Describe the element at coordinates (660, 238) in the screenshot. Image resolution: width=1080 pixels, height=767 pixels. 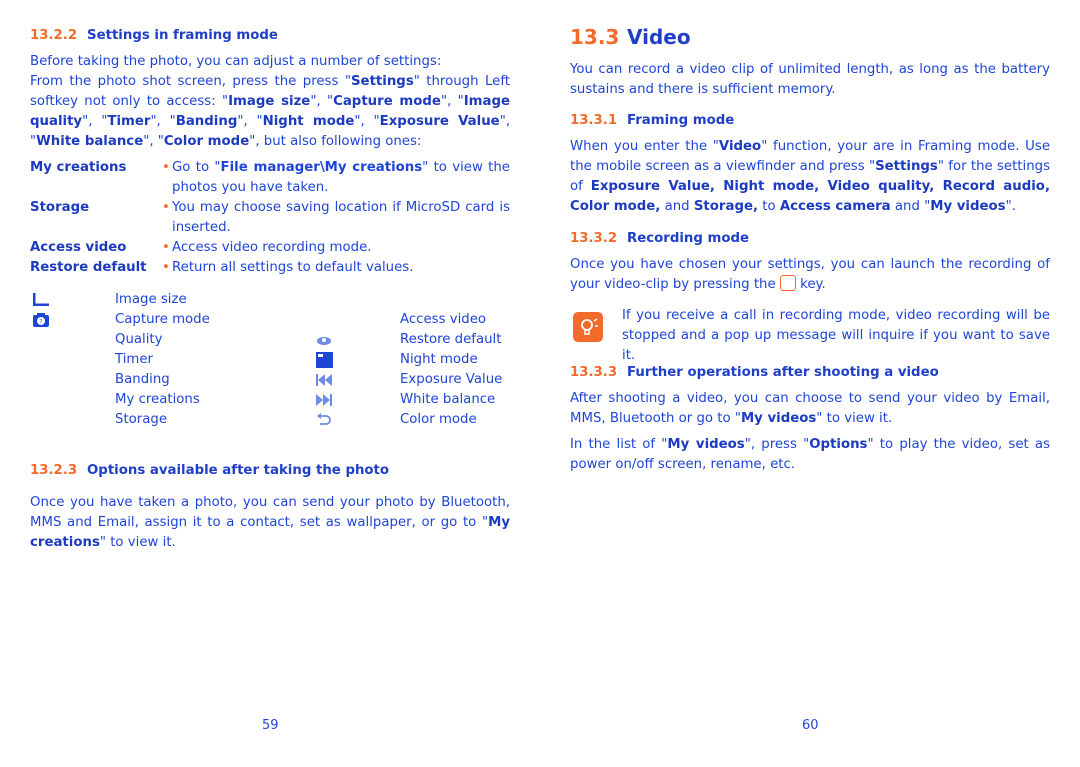
I see `heading-13-3-2: 13.3.2 Recording mode` at that location.